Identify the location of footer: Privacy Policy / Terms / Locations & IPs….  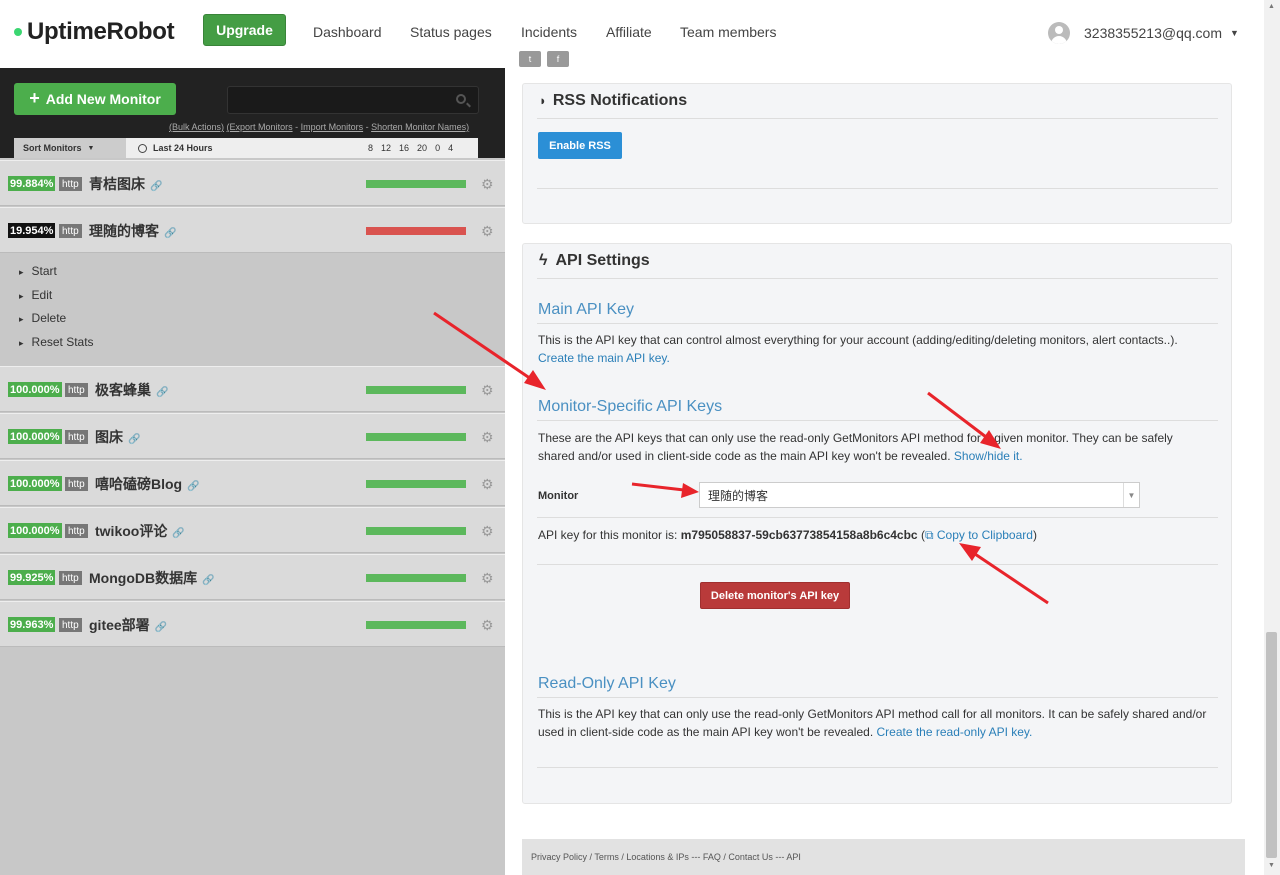
(883, 857).